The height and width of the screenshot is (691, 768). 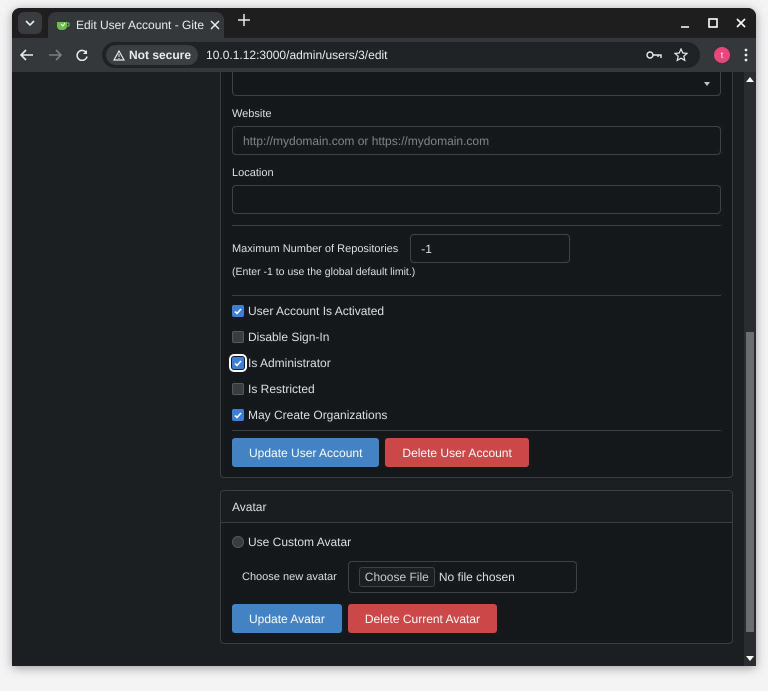 I want to click on radio-label: Use Custom Avatar, so click(x=300, y=542).